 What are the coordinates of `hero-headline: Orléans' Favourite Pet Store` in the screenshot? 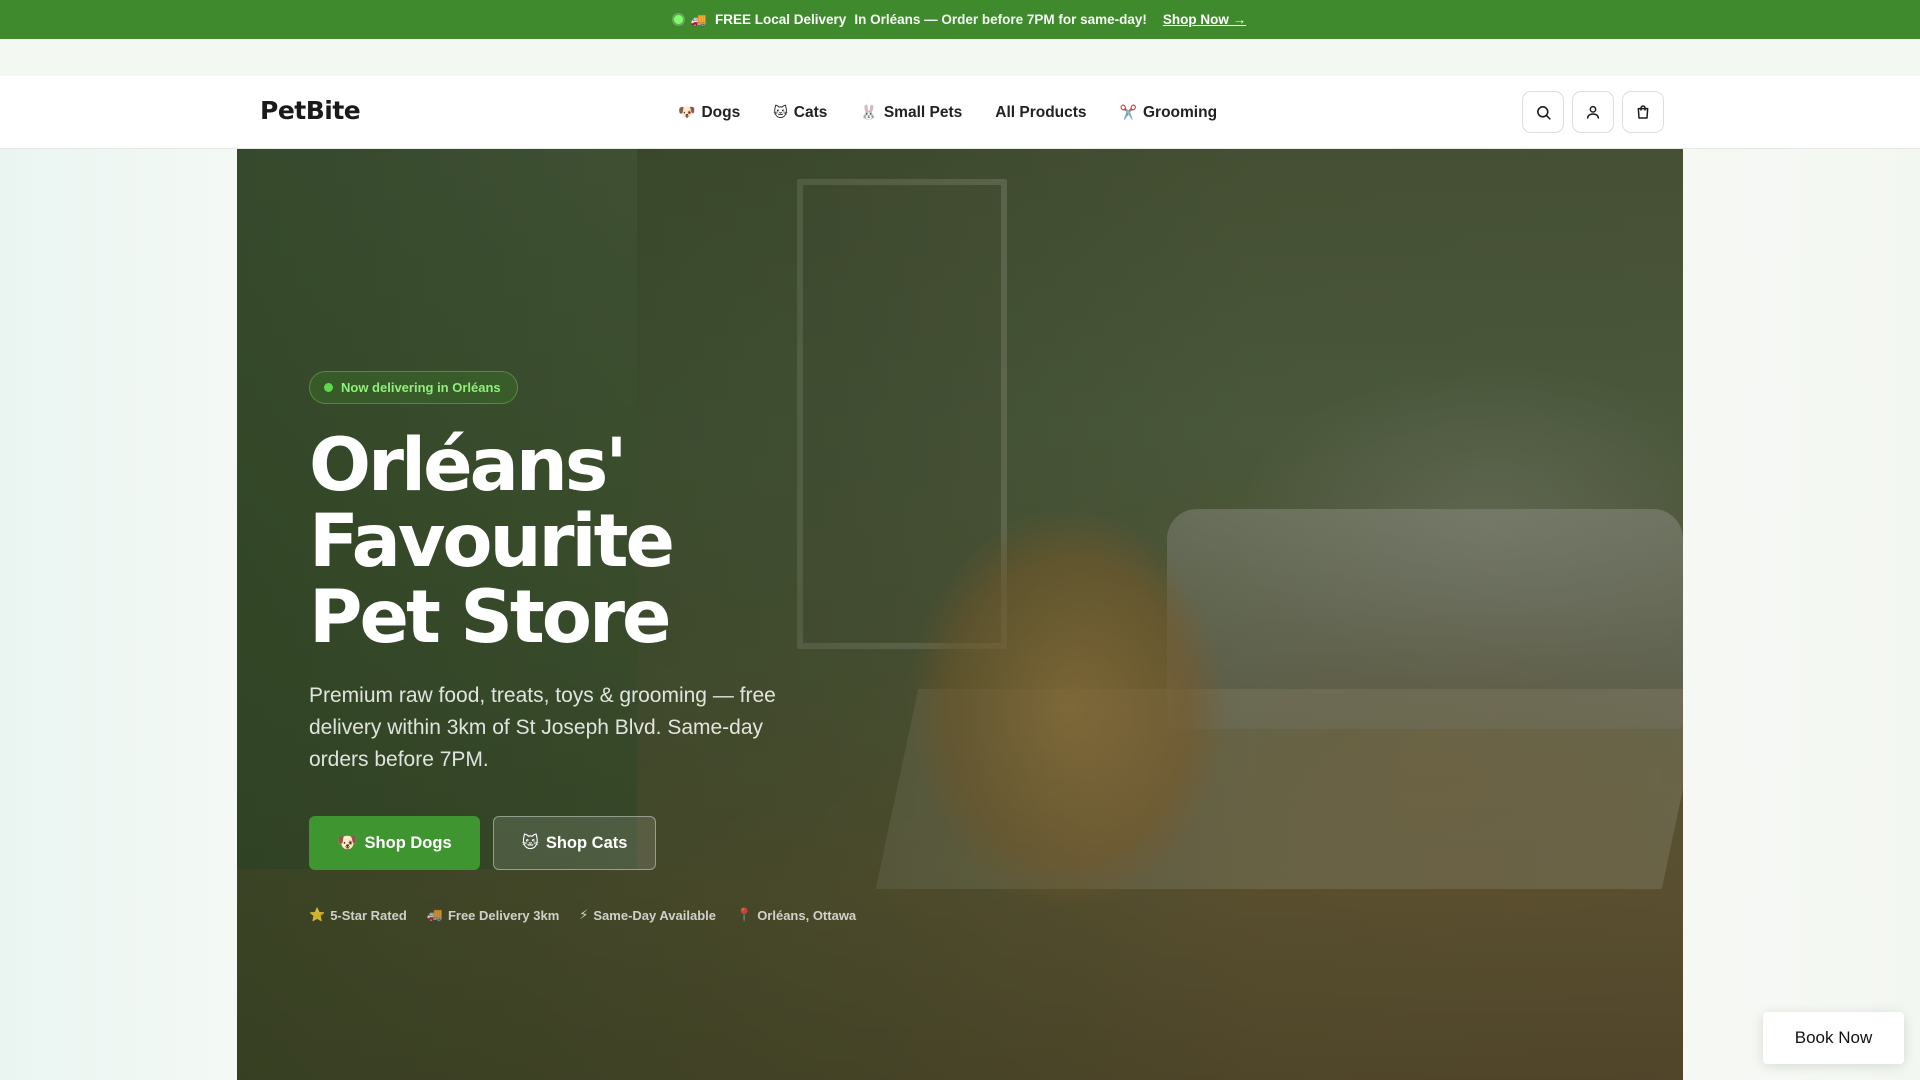 It's located at (659, 542).